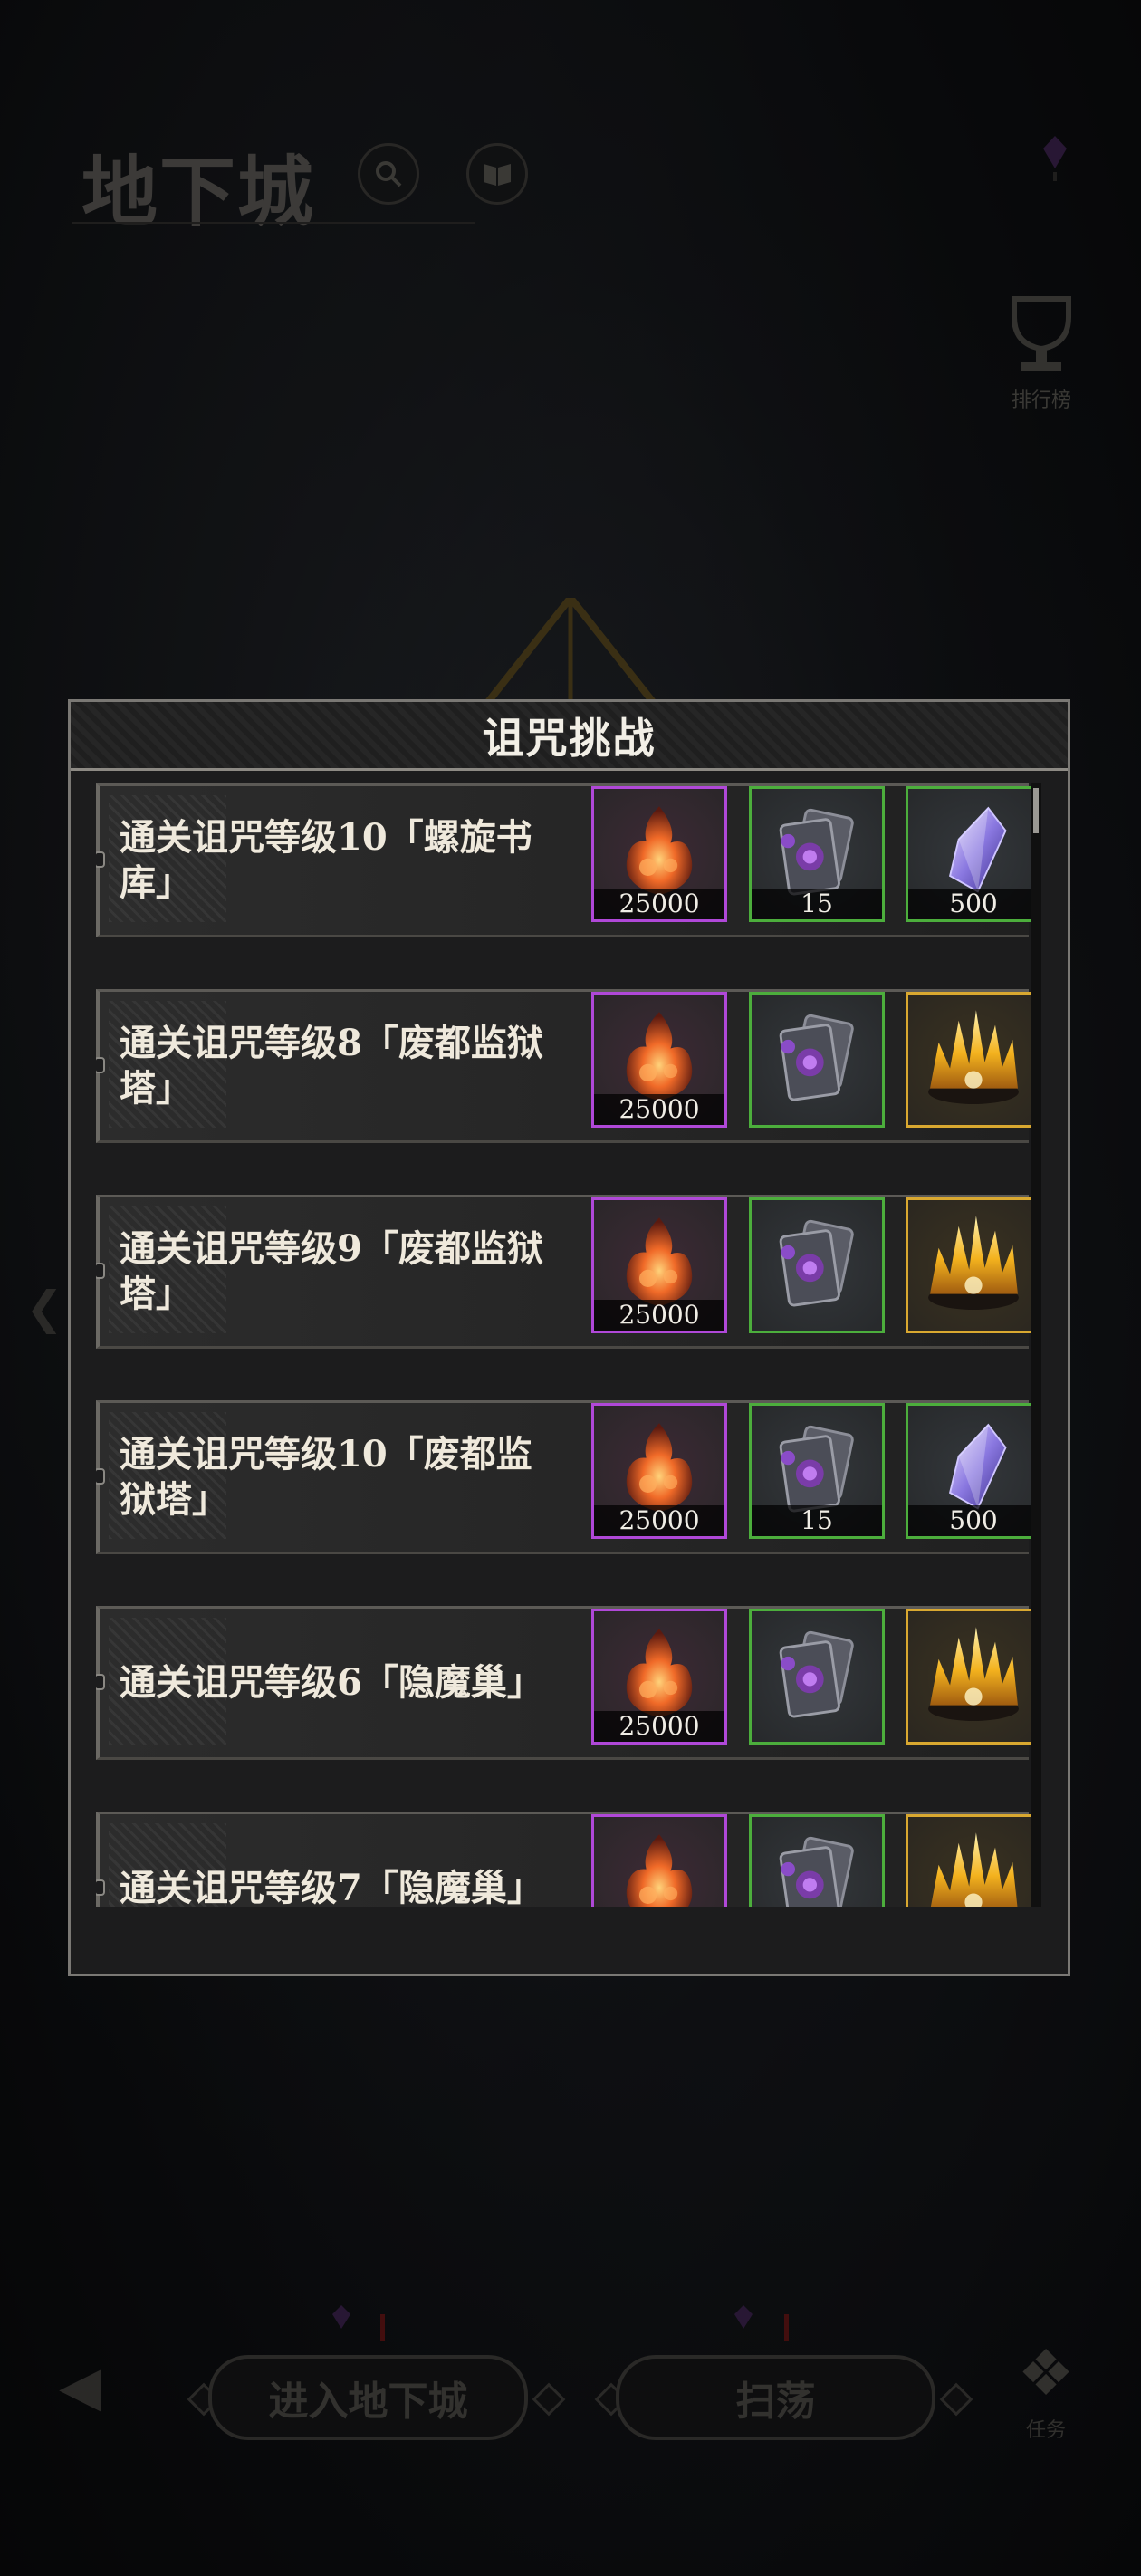 The image size is (1141, 2576). Describe the element at coordinates (326, 860) in the screenshot. I see `challenge-description: 通关诅咒等级10「螺旋书库」` at that location.